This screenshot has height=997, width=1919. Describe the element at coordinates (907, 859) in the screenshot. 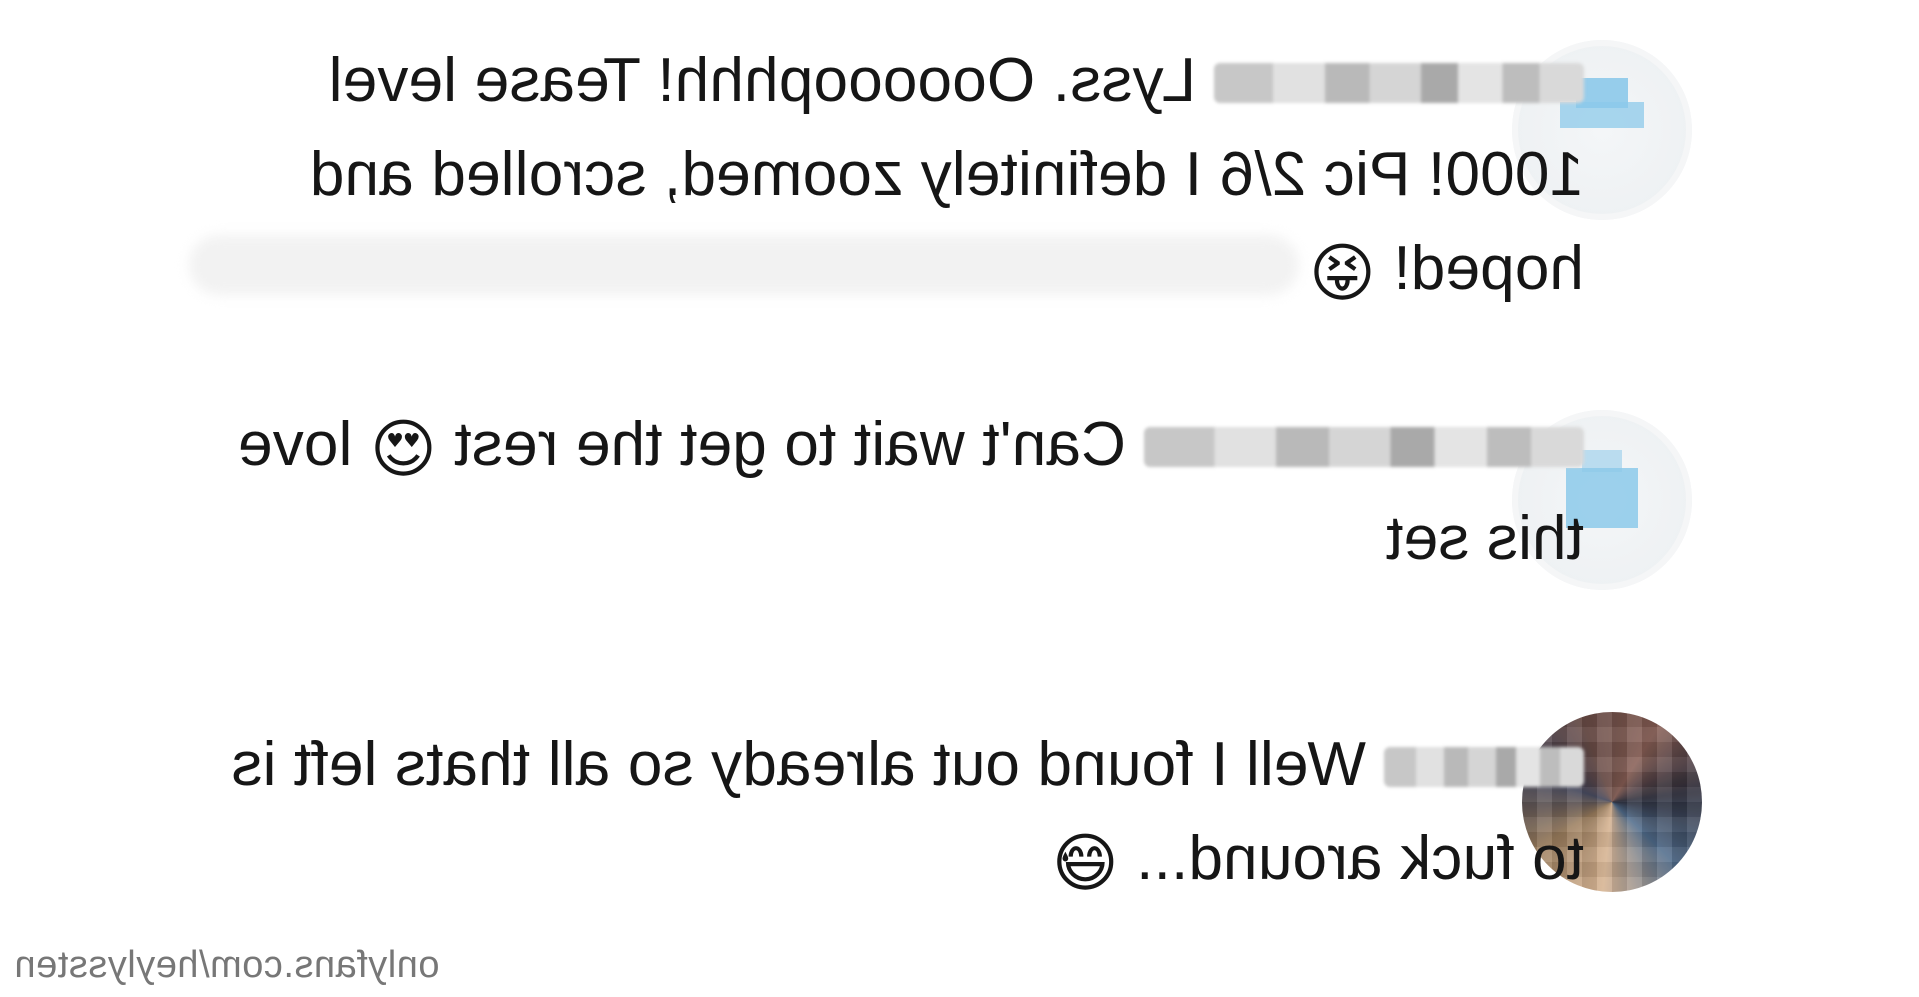

I see `comment-line: to fuck around... 😅` at that location.